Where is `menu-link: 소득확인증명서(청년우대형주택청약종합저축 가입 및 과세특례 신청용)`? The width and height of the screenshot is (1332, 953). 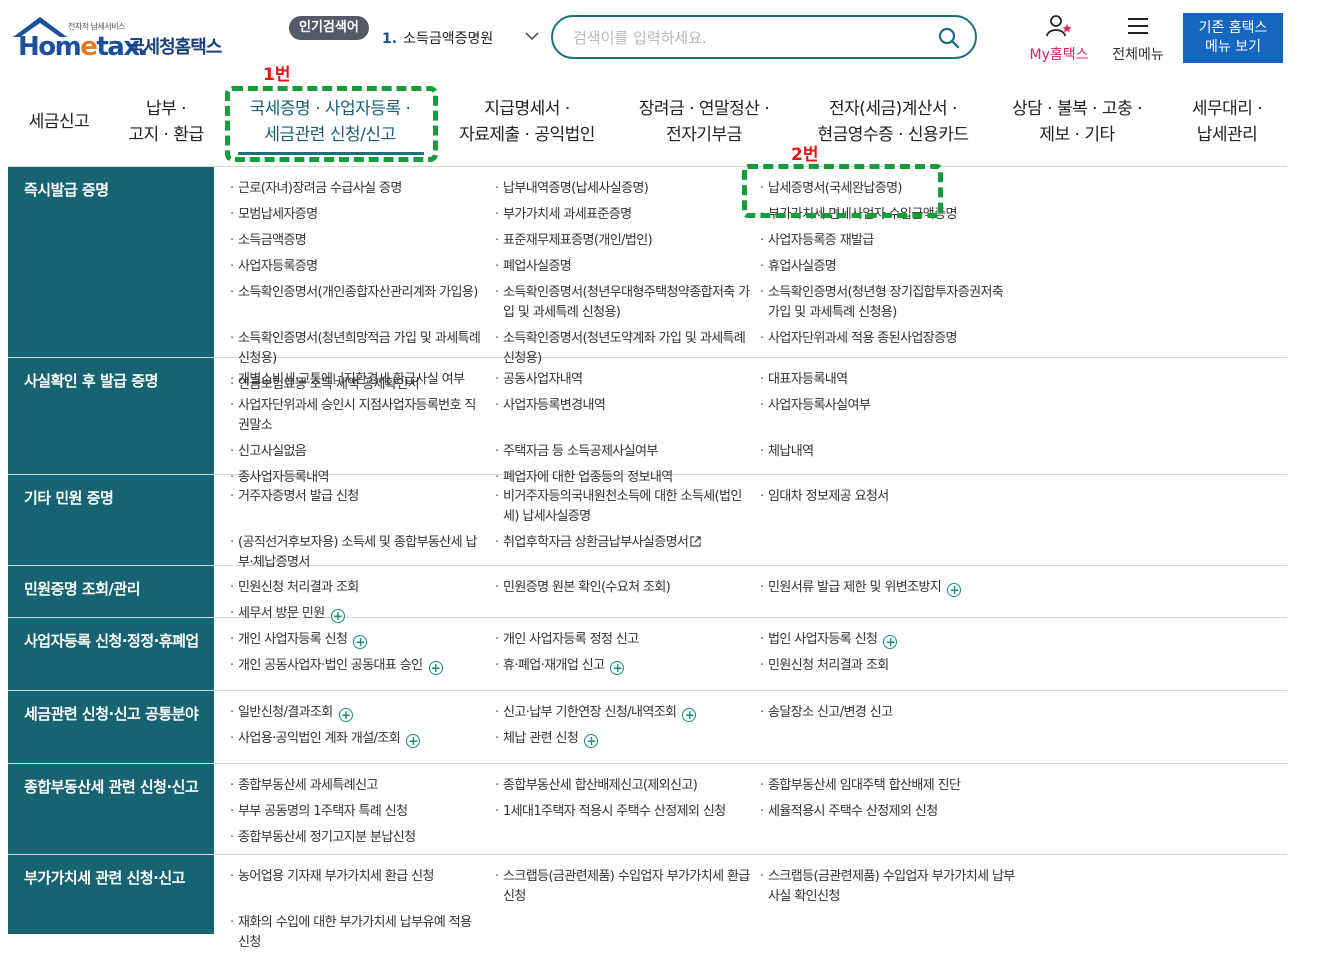 menu-link: 소득확인증명서(청년우대형주택청약종합저축 가입 및 과세특례 신청용) is located at coordinates (625, 303).